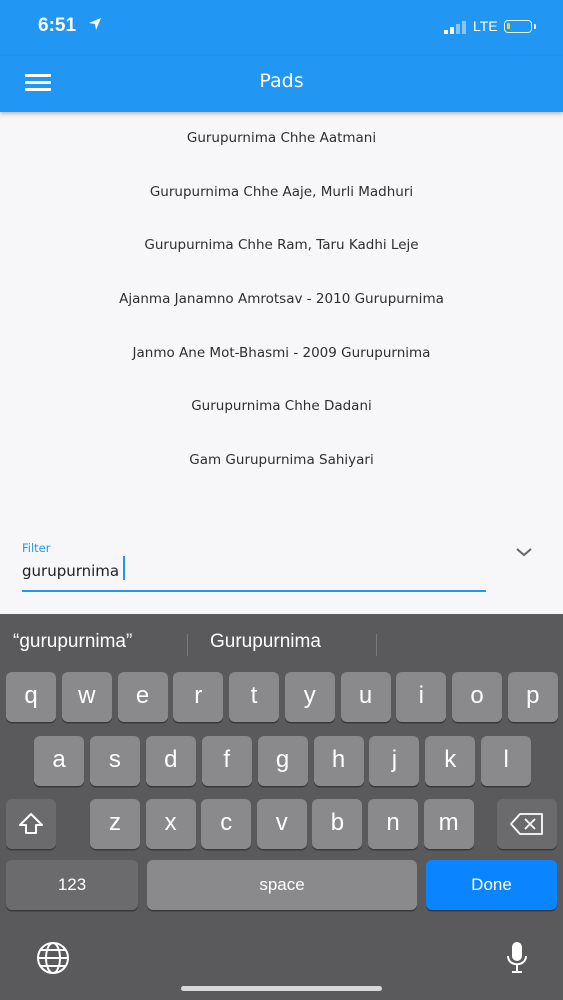  I want to click on home-indicator, so click(281, 988).